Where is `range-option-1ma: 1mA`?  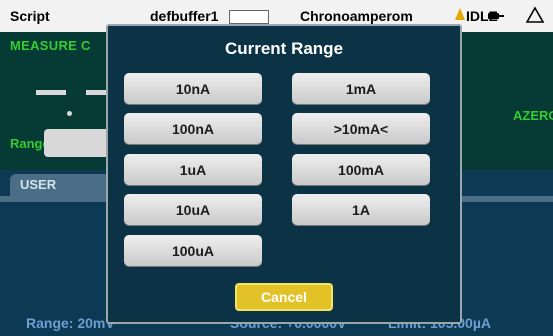
range-option-1ma: 1mA is located at coordinates (361, 88).